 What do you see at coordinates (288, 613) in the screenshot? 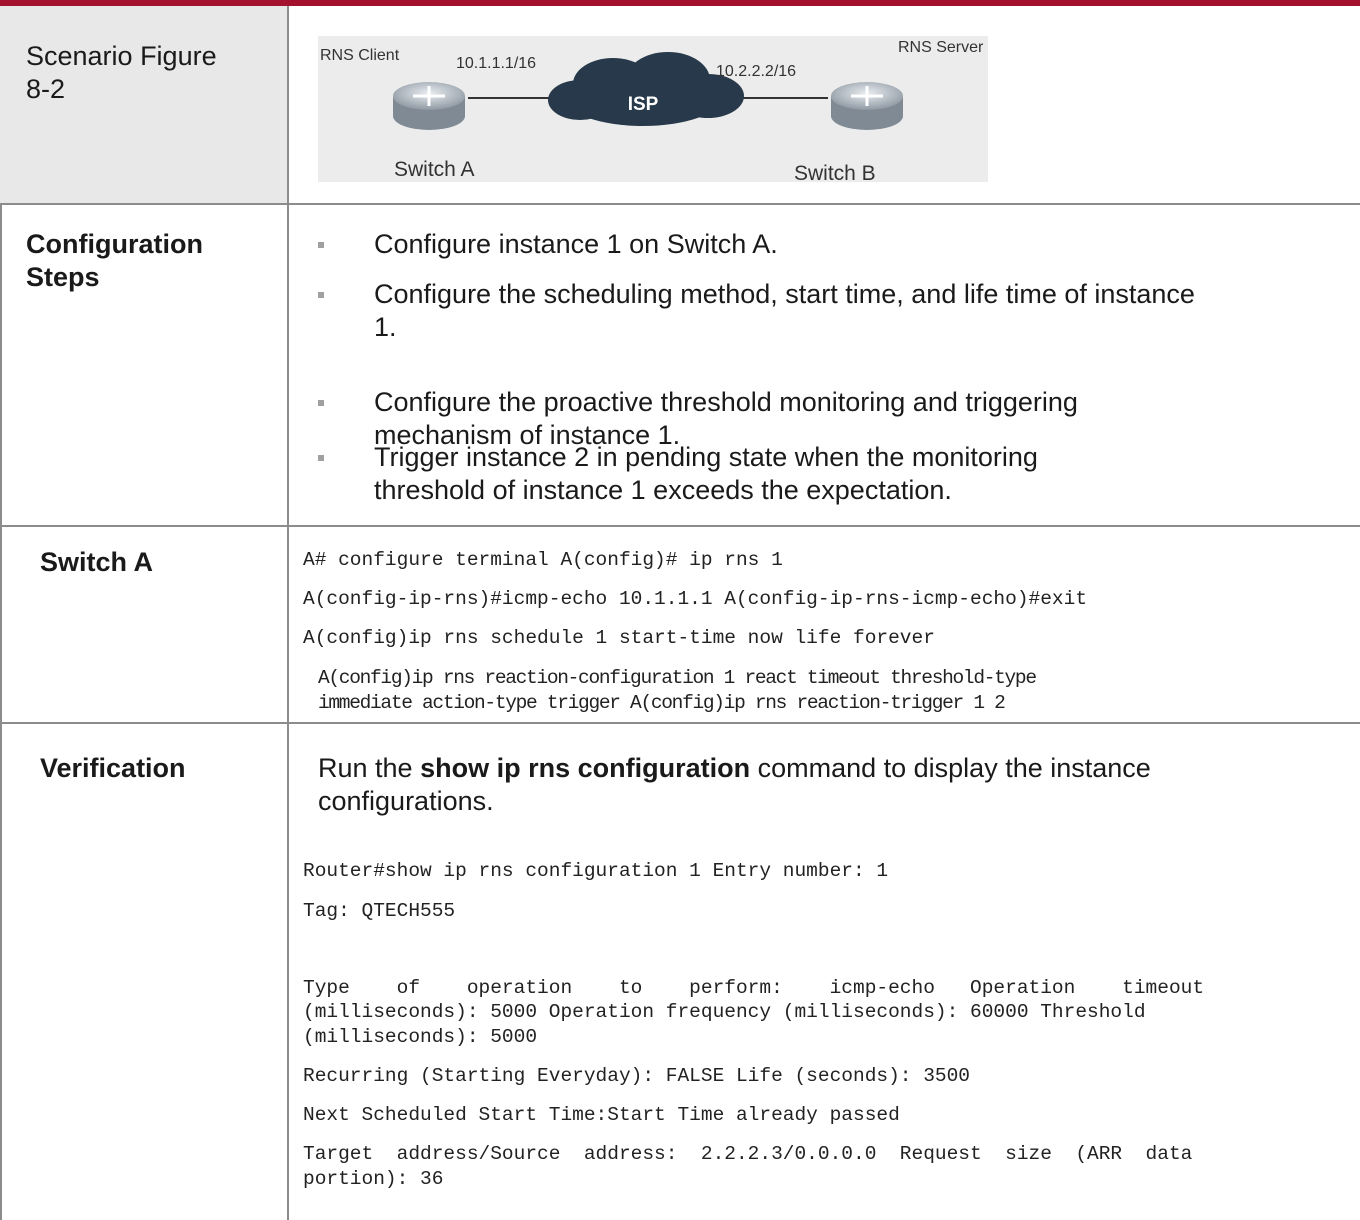
I see `table-column-divider` at bounding box center [288, 613].